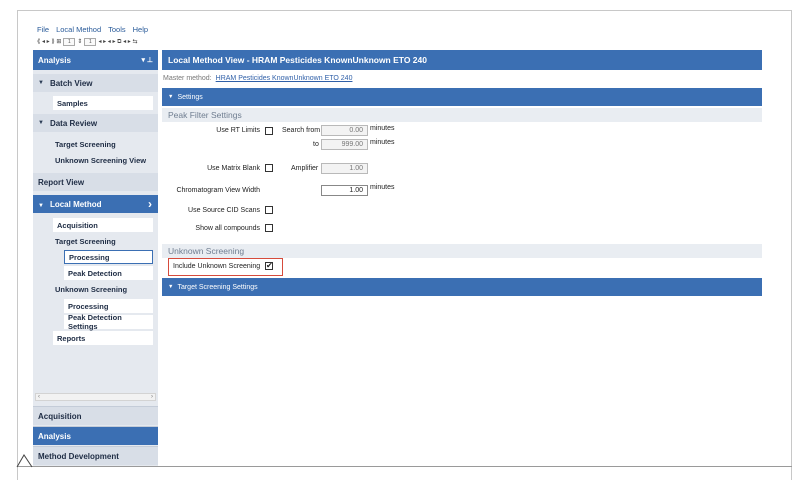  I want to click on unknown-screening-header: Unknown Screening, so click(462, 251).